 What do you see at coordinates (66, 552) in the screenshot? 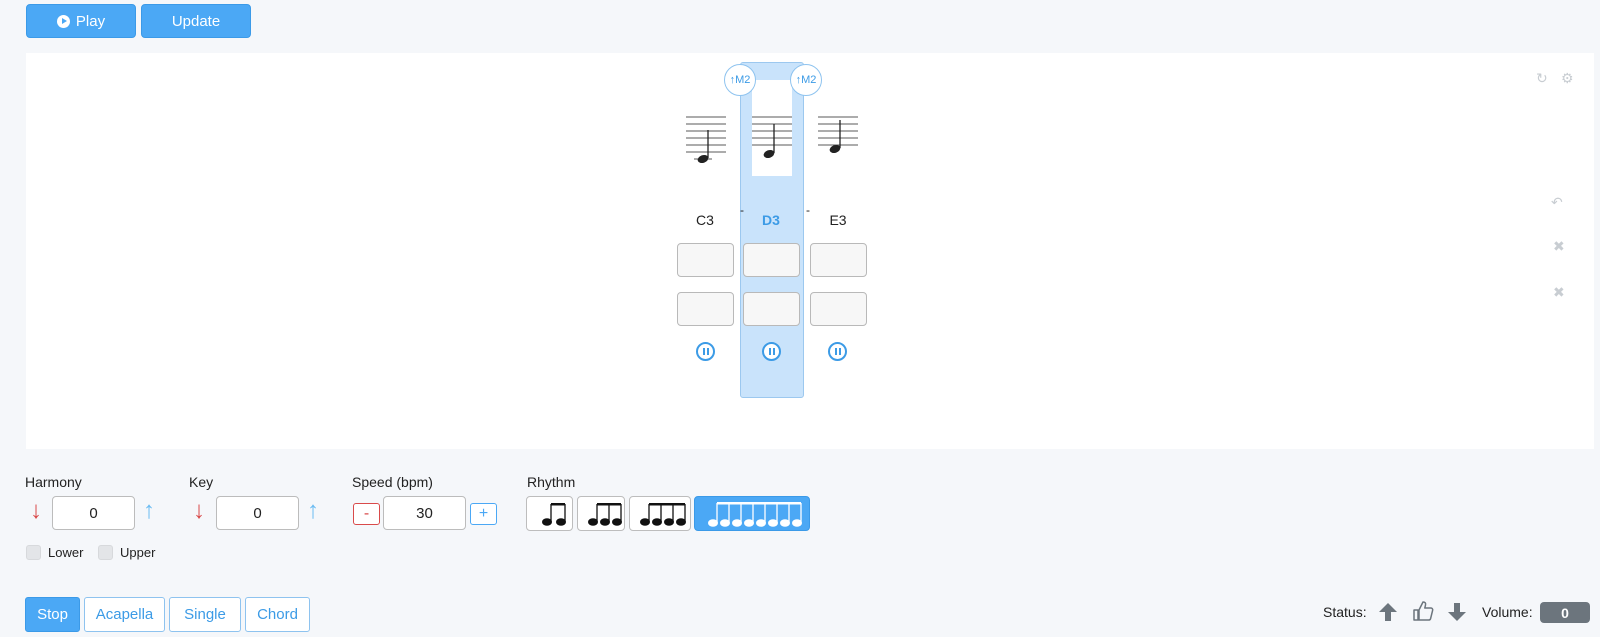
I see `lower-label: Lower` at bounding box center [66, 552].